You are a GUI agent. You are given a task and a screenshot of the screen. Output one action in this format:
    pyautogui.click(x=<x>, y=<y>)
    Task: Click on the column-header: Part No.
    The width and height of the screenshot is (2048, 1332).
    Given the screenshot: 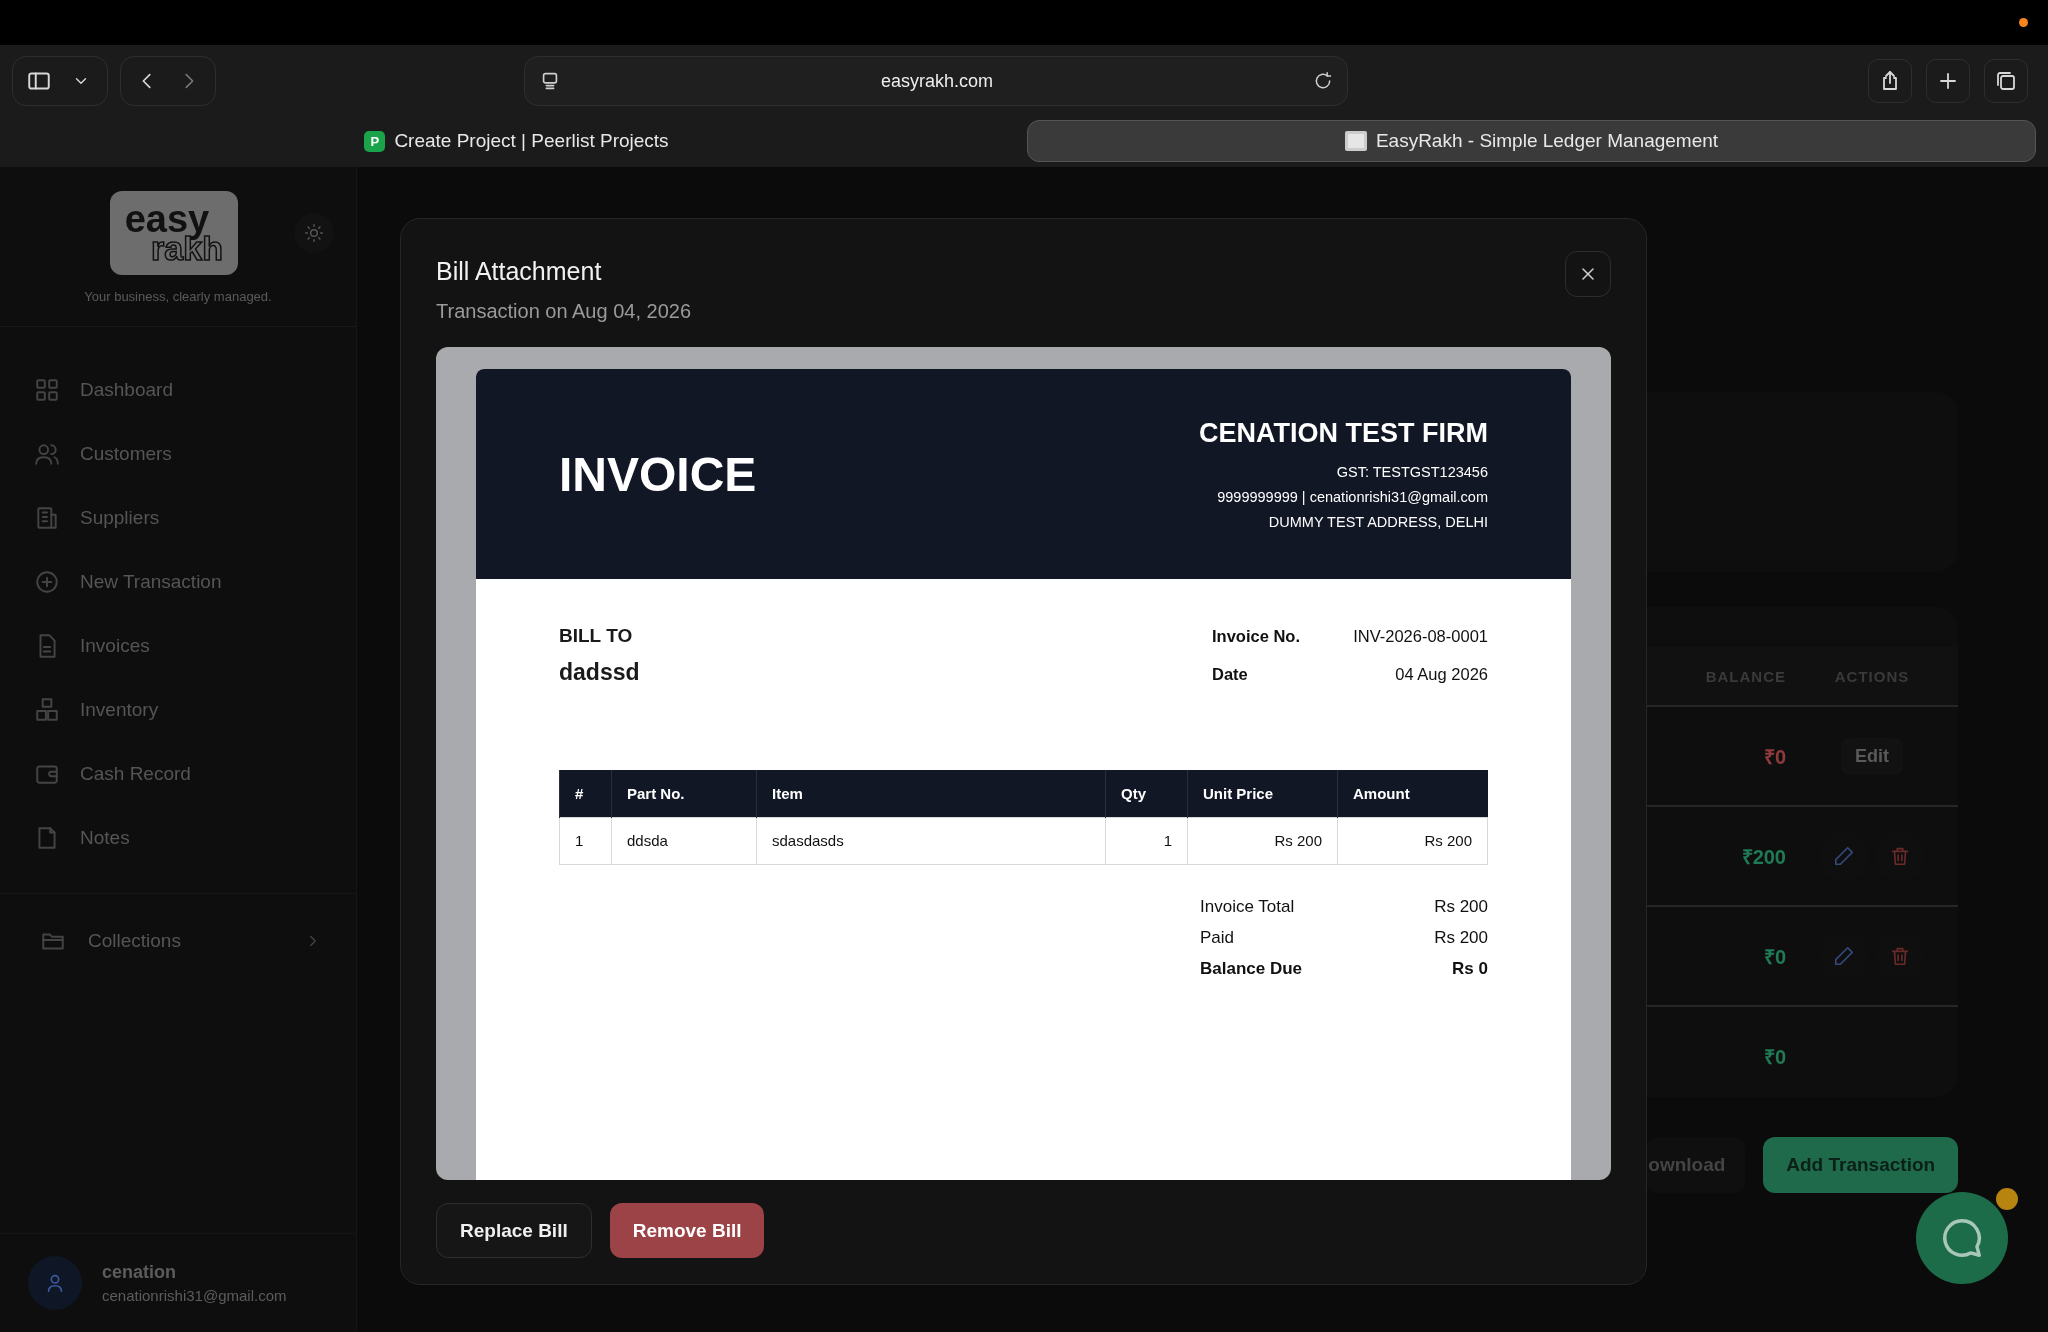 What is the action you would take?
    pyautogui.click(x=684, y=793)
    